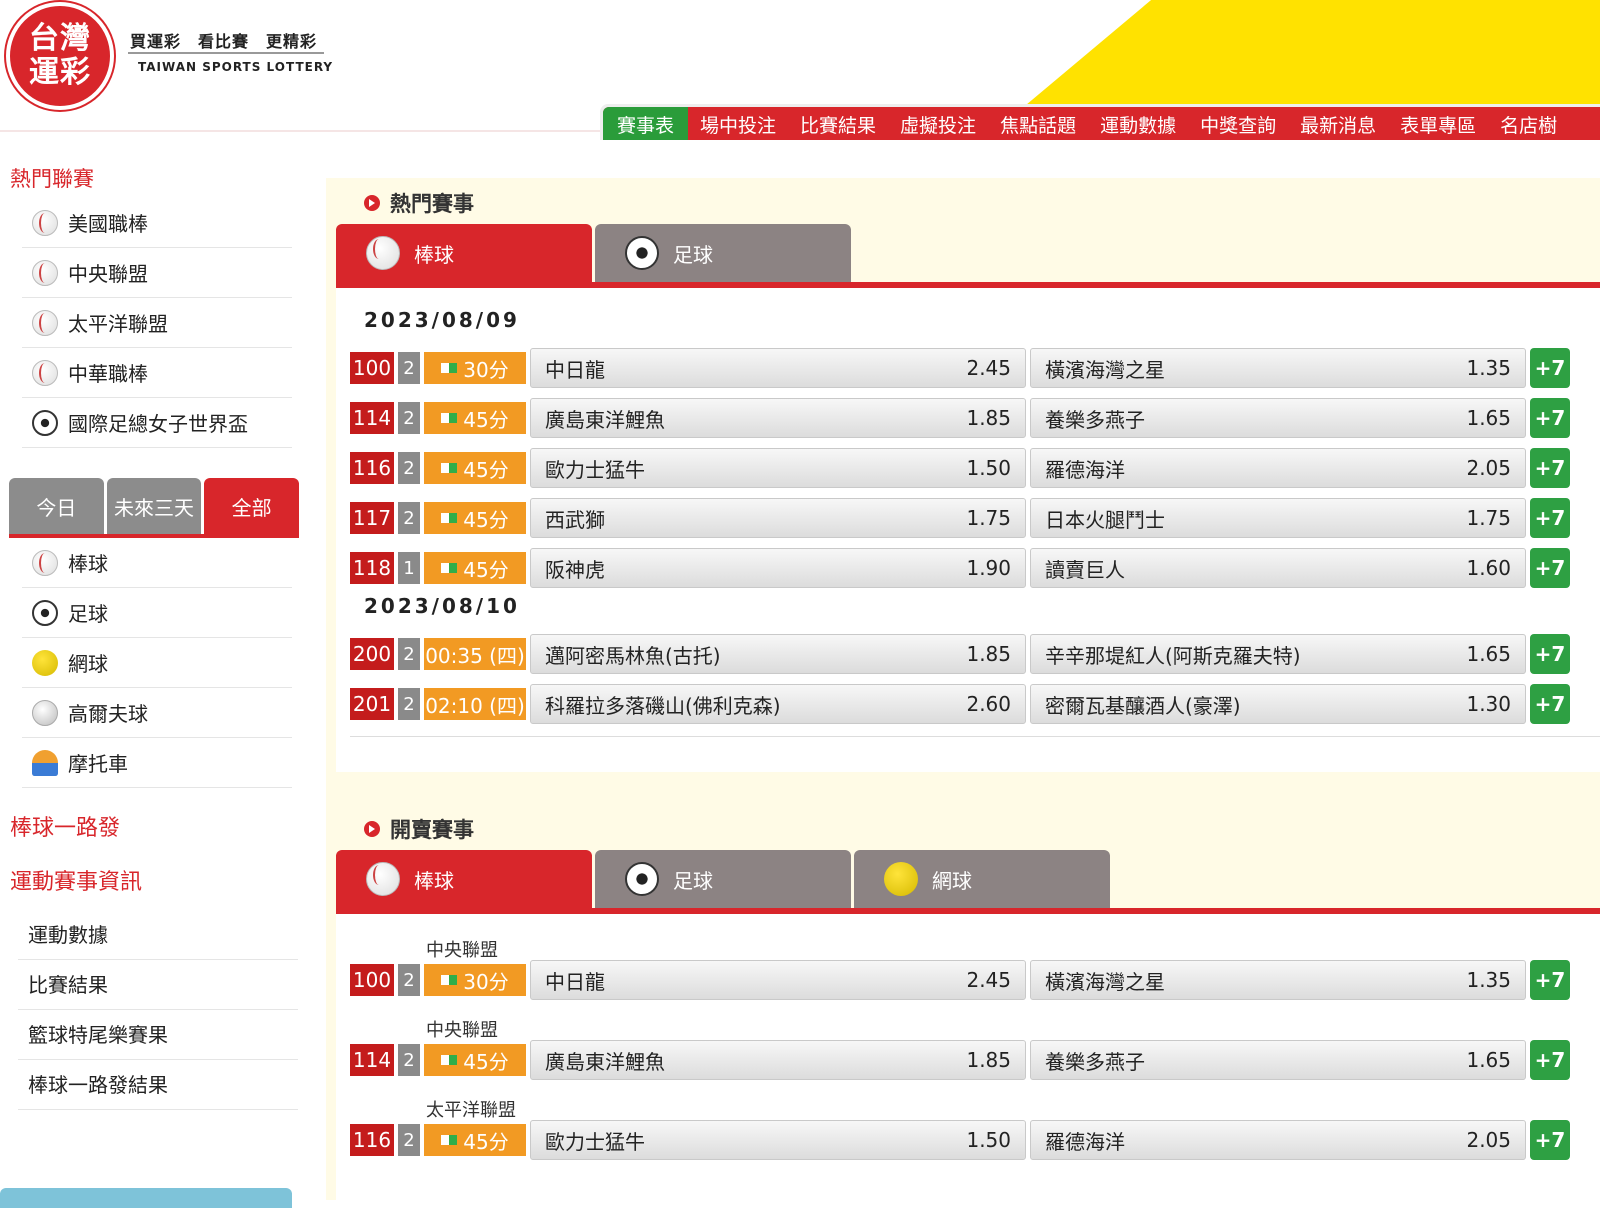  What do you see at coordinates (160, 829) in the screenshot?
I see `baseball-lucky-link: 棒球一路發` at bounding box center [160, 829].